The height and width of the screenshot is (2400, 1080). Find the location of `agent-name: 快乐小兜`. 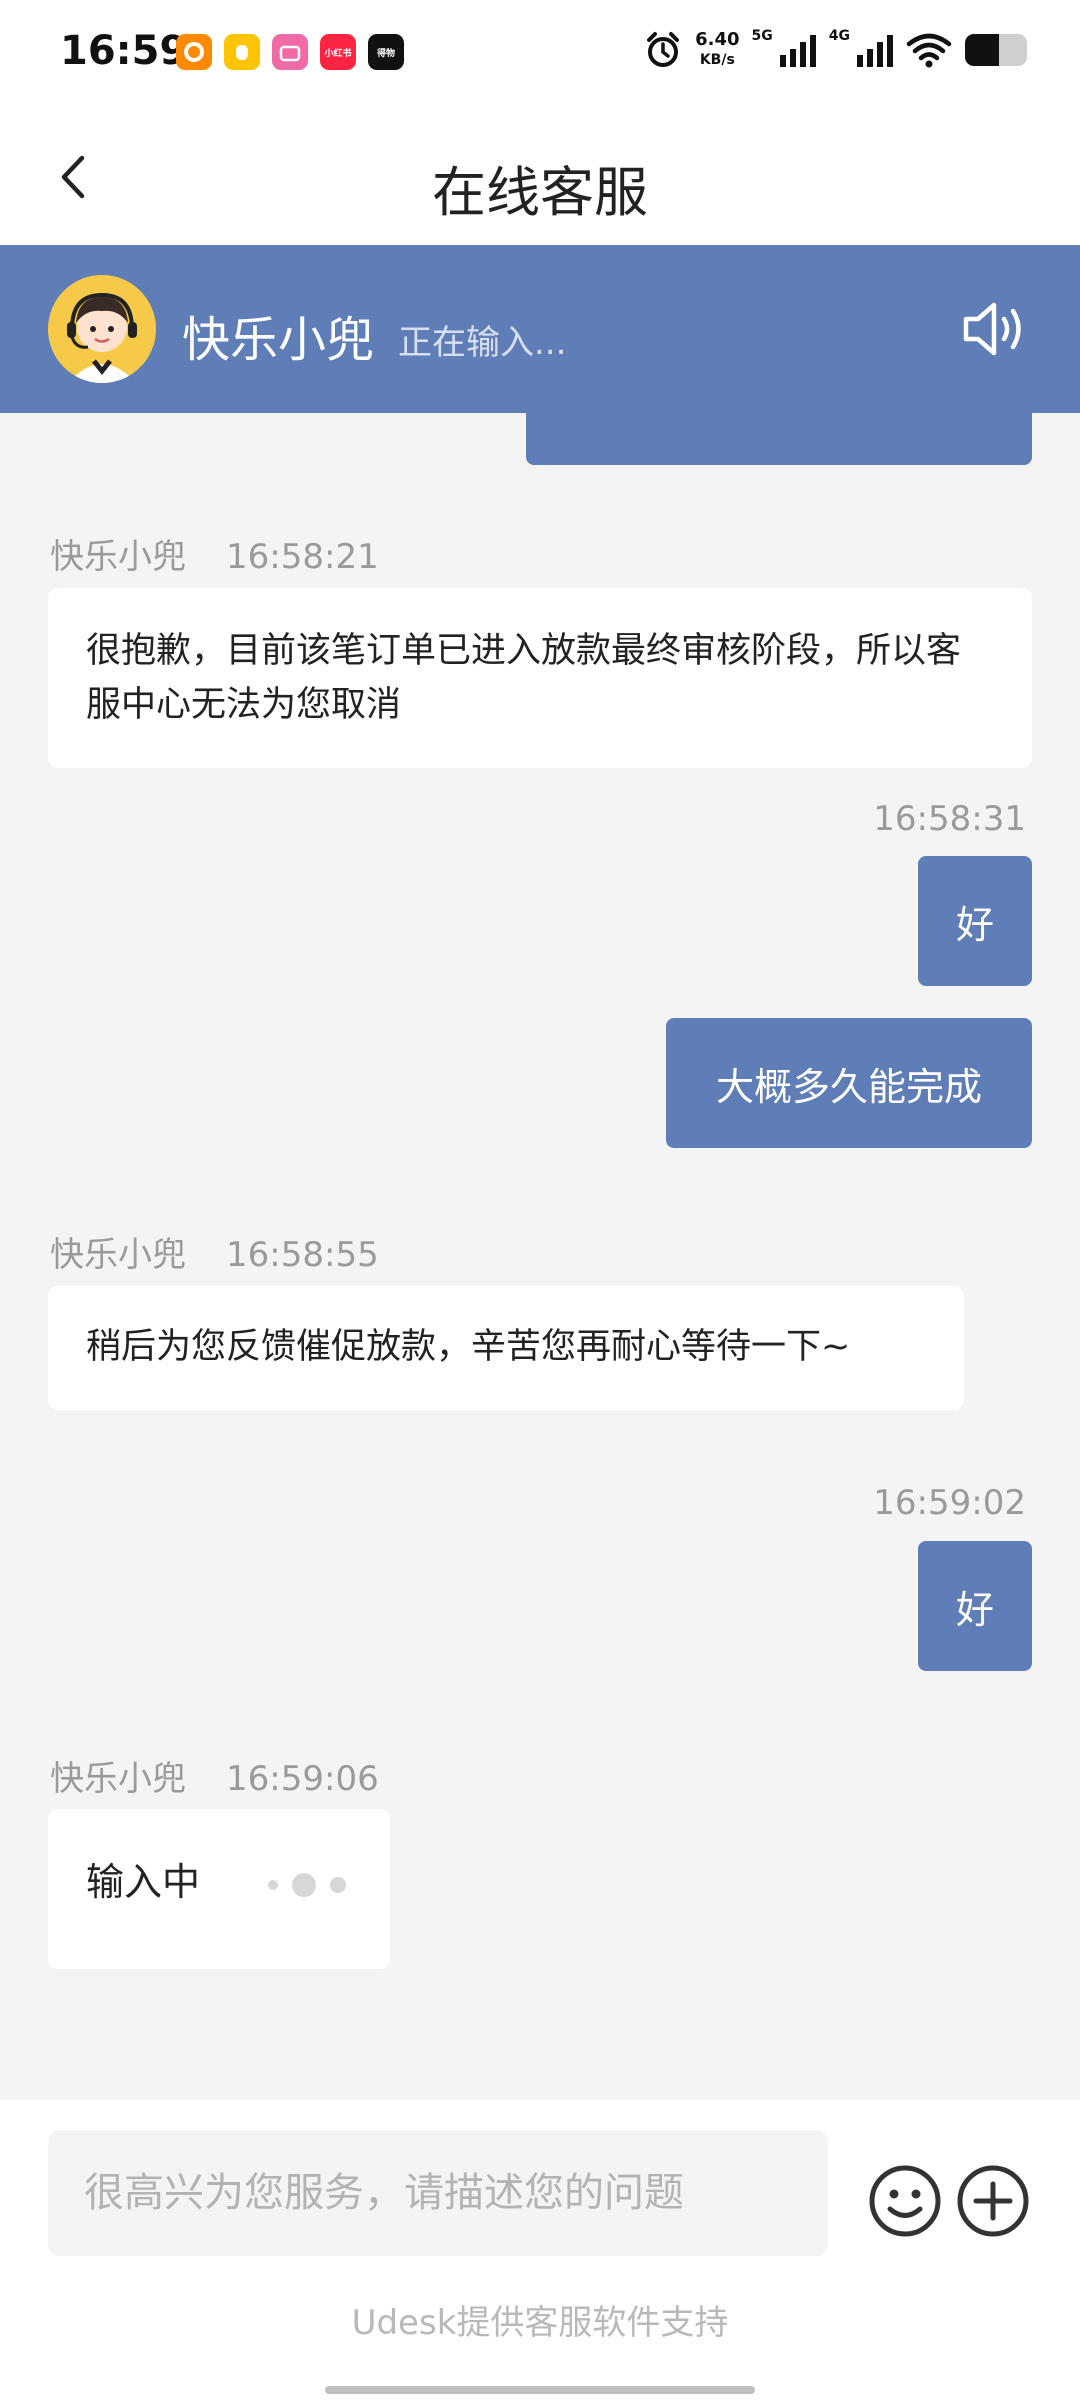

agent-name: 快乐小兜 is located at coordinates (278, 340).